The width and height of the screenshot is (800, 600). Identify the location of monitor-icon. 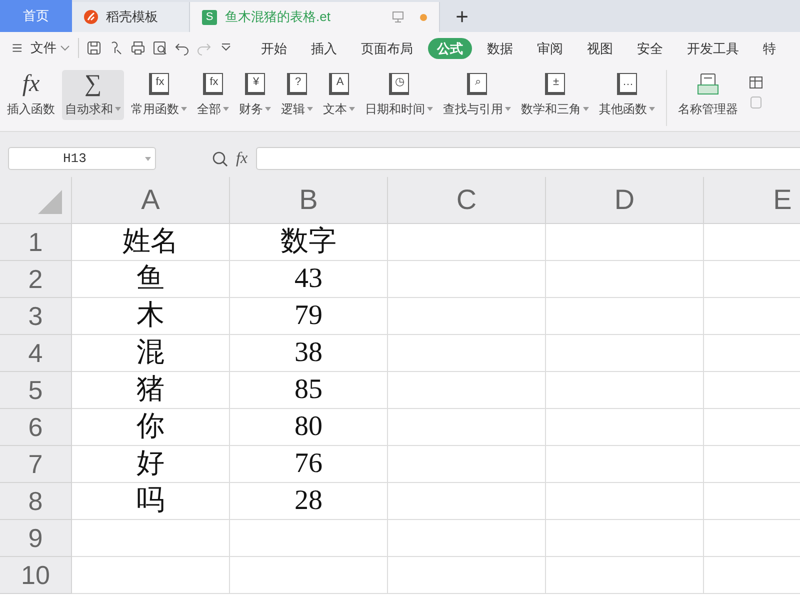
(398, 17).